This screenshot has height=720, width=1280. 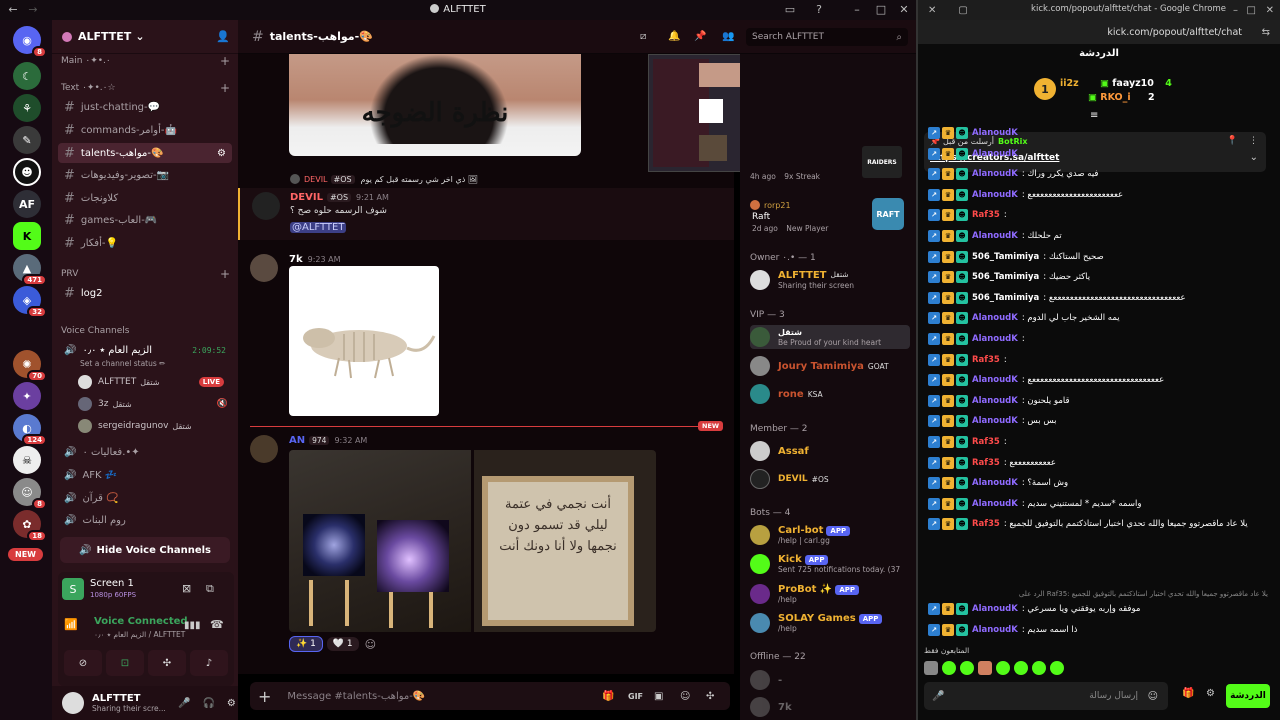 What do you see at coordinates (830, 337) in the screenshot?
I see `member-vip-1: شتقل Be Proud of your kind heart` at bounding box center [830, 337].